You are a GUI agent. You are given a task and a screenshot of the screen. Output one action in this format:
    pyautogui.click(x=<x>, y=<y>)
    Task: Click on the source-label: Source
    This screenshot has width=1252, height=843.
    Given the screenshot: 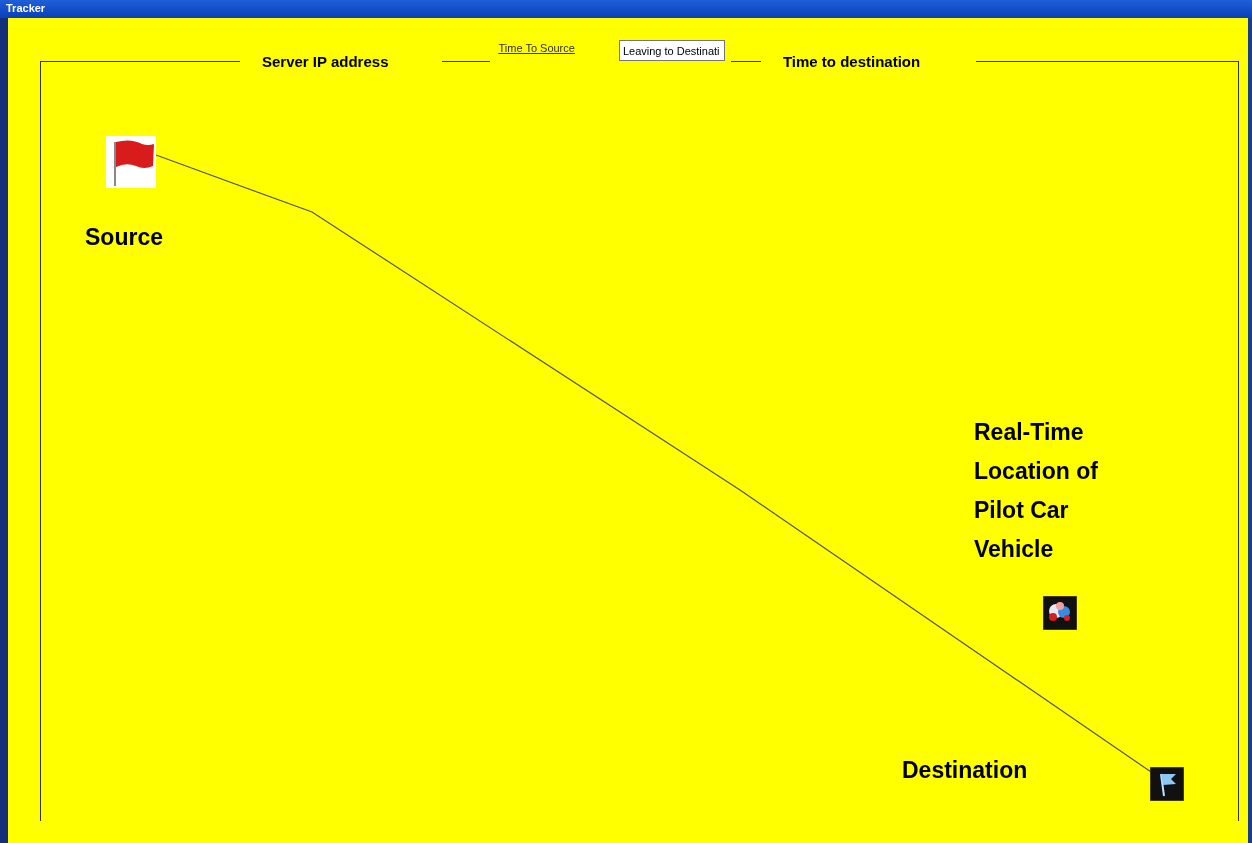 What is the action you would take?
    pyautogui.click(x=124, y=237)
    